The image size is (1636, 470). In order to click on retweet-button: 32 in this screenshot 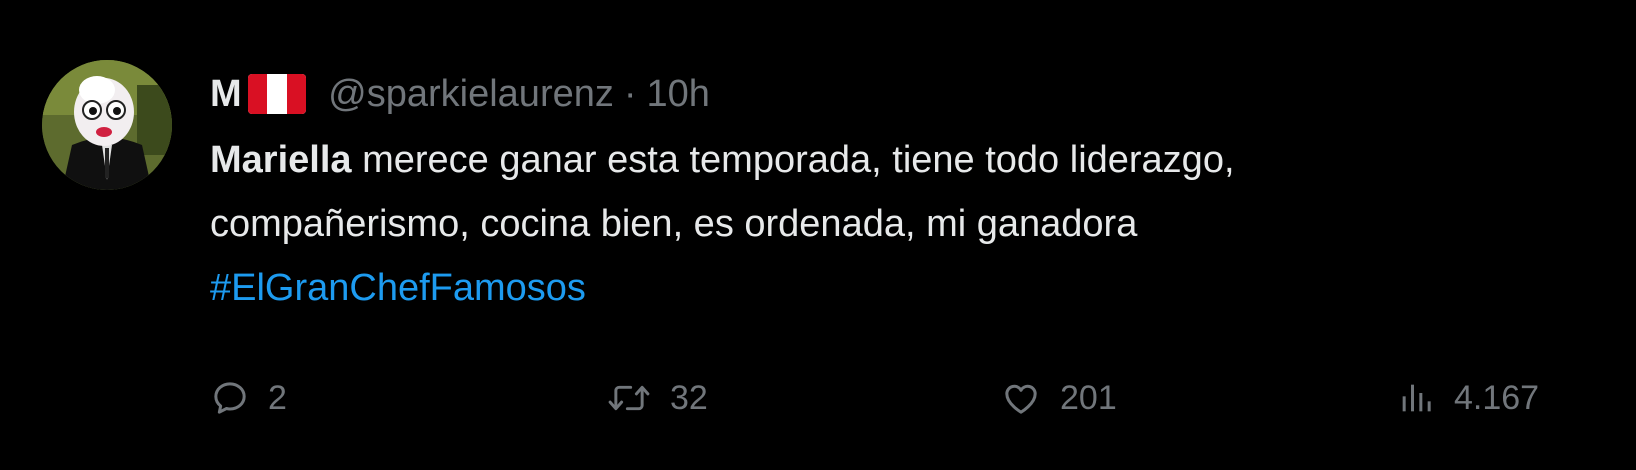, I will do `click(657, 398)`.